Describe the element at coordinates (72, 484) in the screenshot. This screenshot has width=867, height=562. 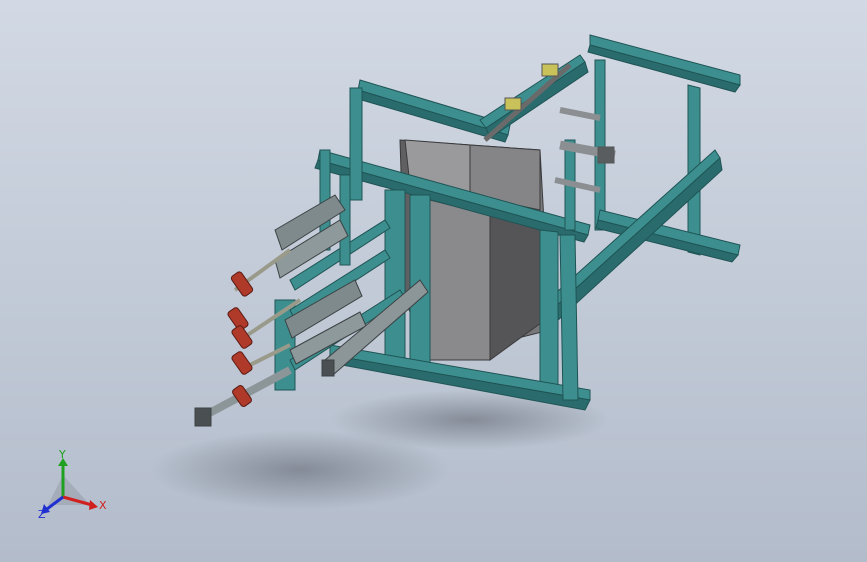
I see `axis-triad: Y X Z` at that location.